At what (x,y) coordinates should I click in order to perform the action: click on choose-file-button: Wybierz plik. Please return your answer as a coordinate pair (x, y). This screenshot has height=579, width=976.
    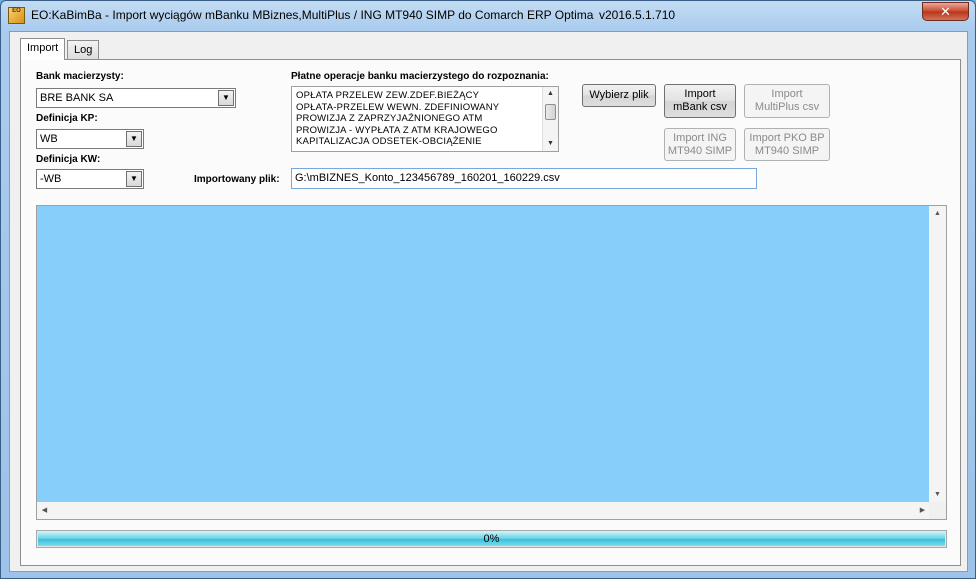
    Looking at the image, I should click on (619, 95).